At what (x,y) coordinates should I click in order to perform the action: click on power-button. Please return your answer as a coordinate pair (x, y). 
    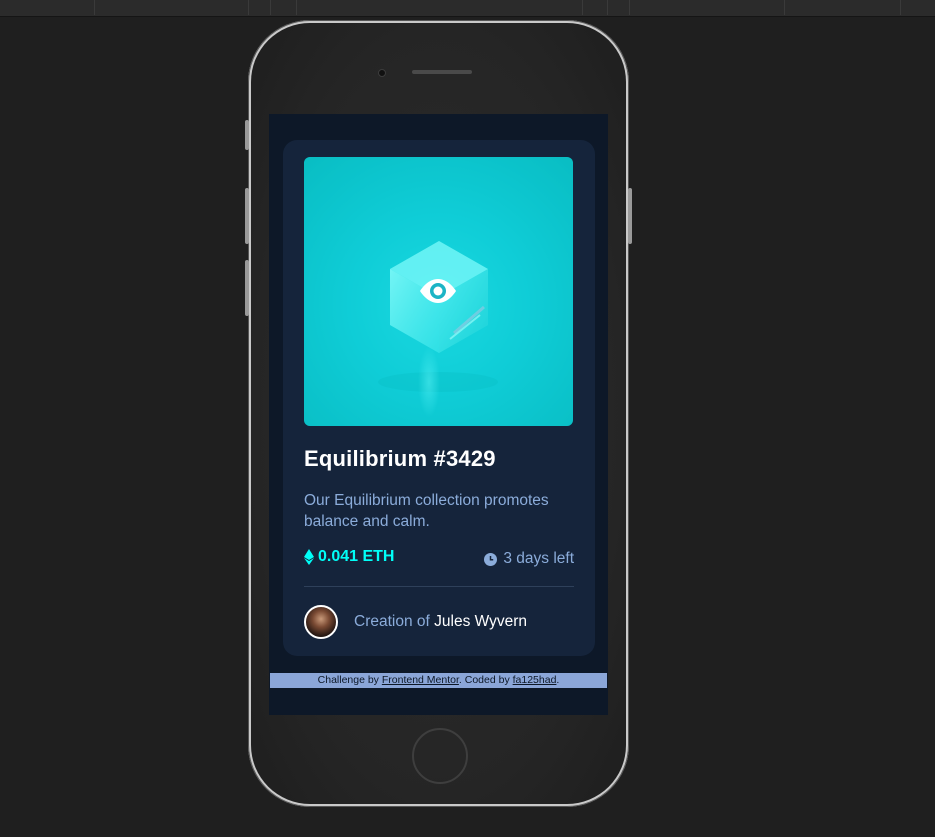
    Looking at the image, I should click on (630, 216).